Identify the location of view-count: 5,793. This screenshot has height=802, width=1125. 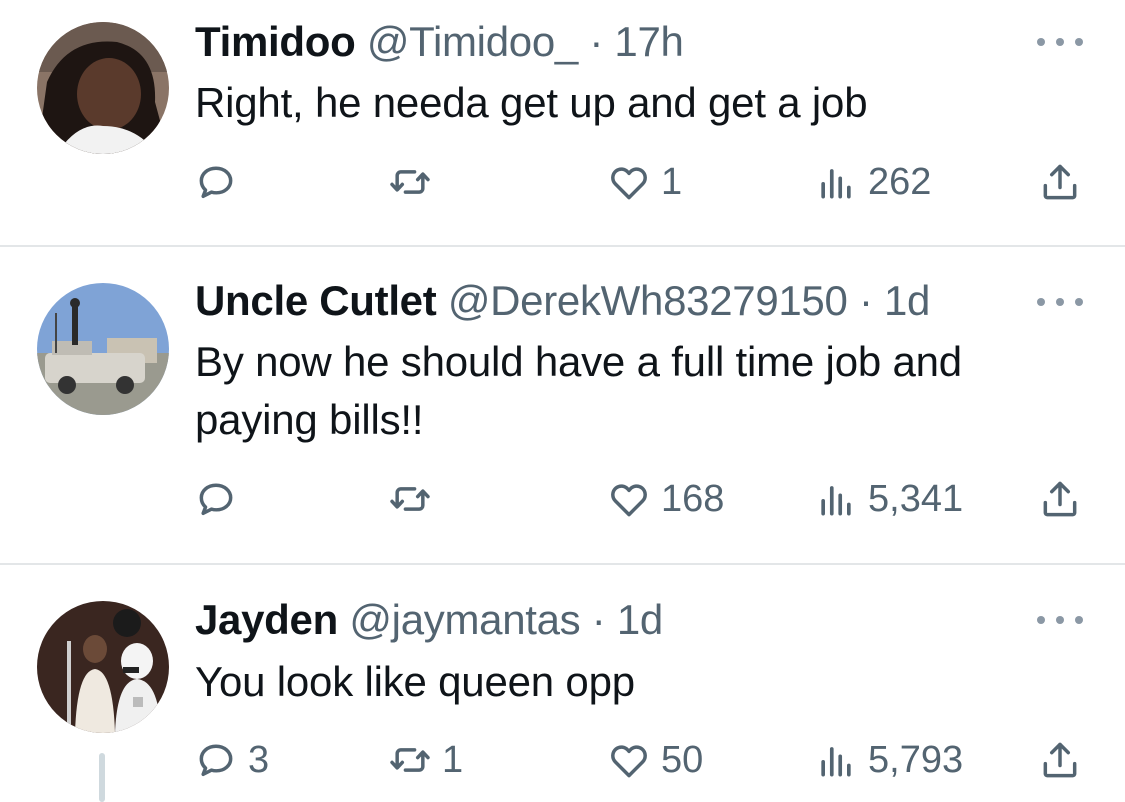
(916, 759).